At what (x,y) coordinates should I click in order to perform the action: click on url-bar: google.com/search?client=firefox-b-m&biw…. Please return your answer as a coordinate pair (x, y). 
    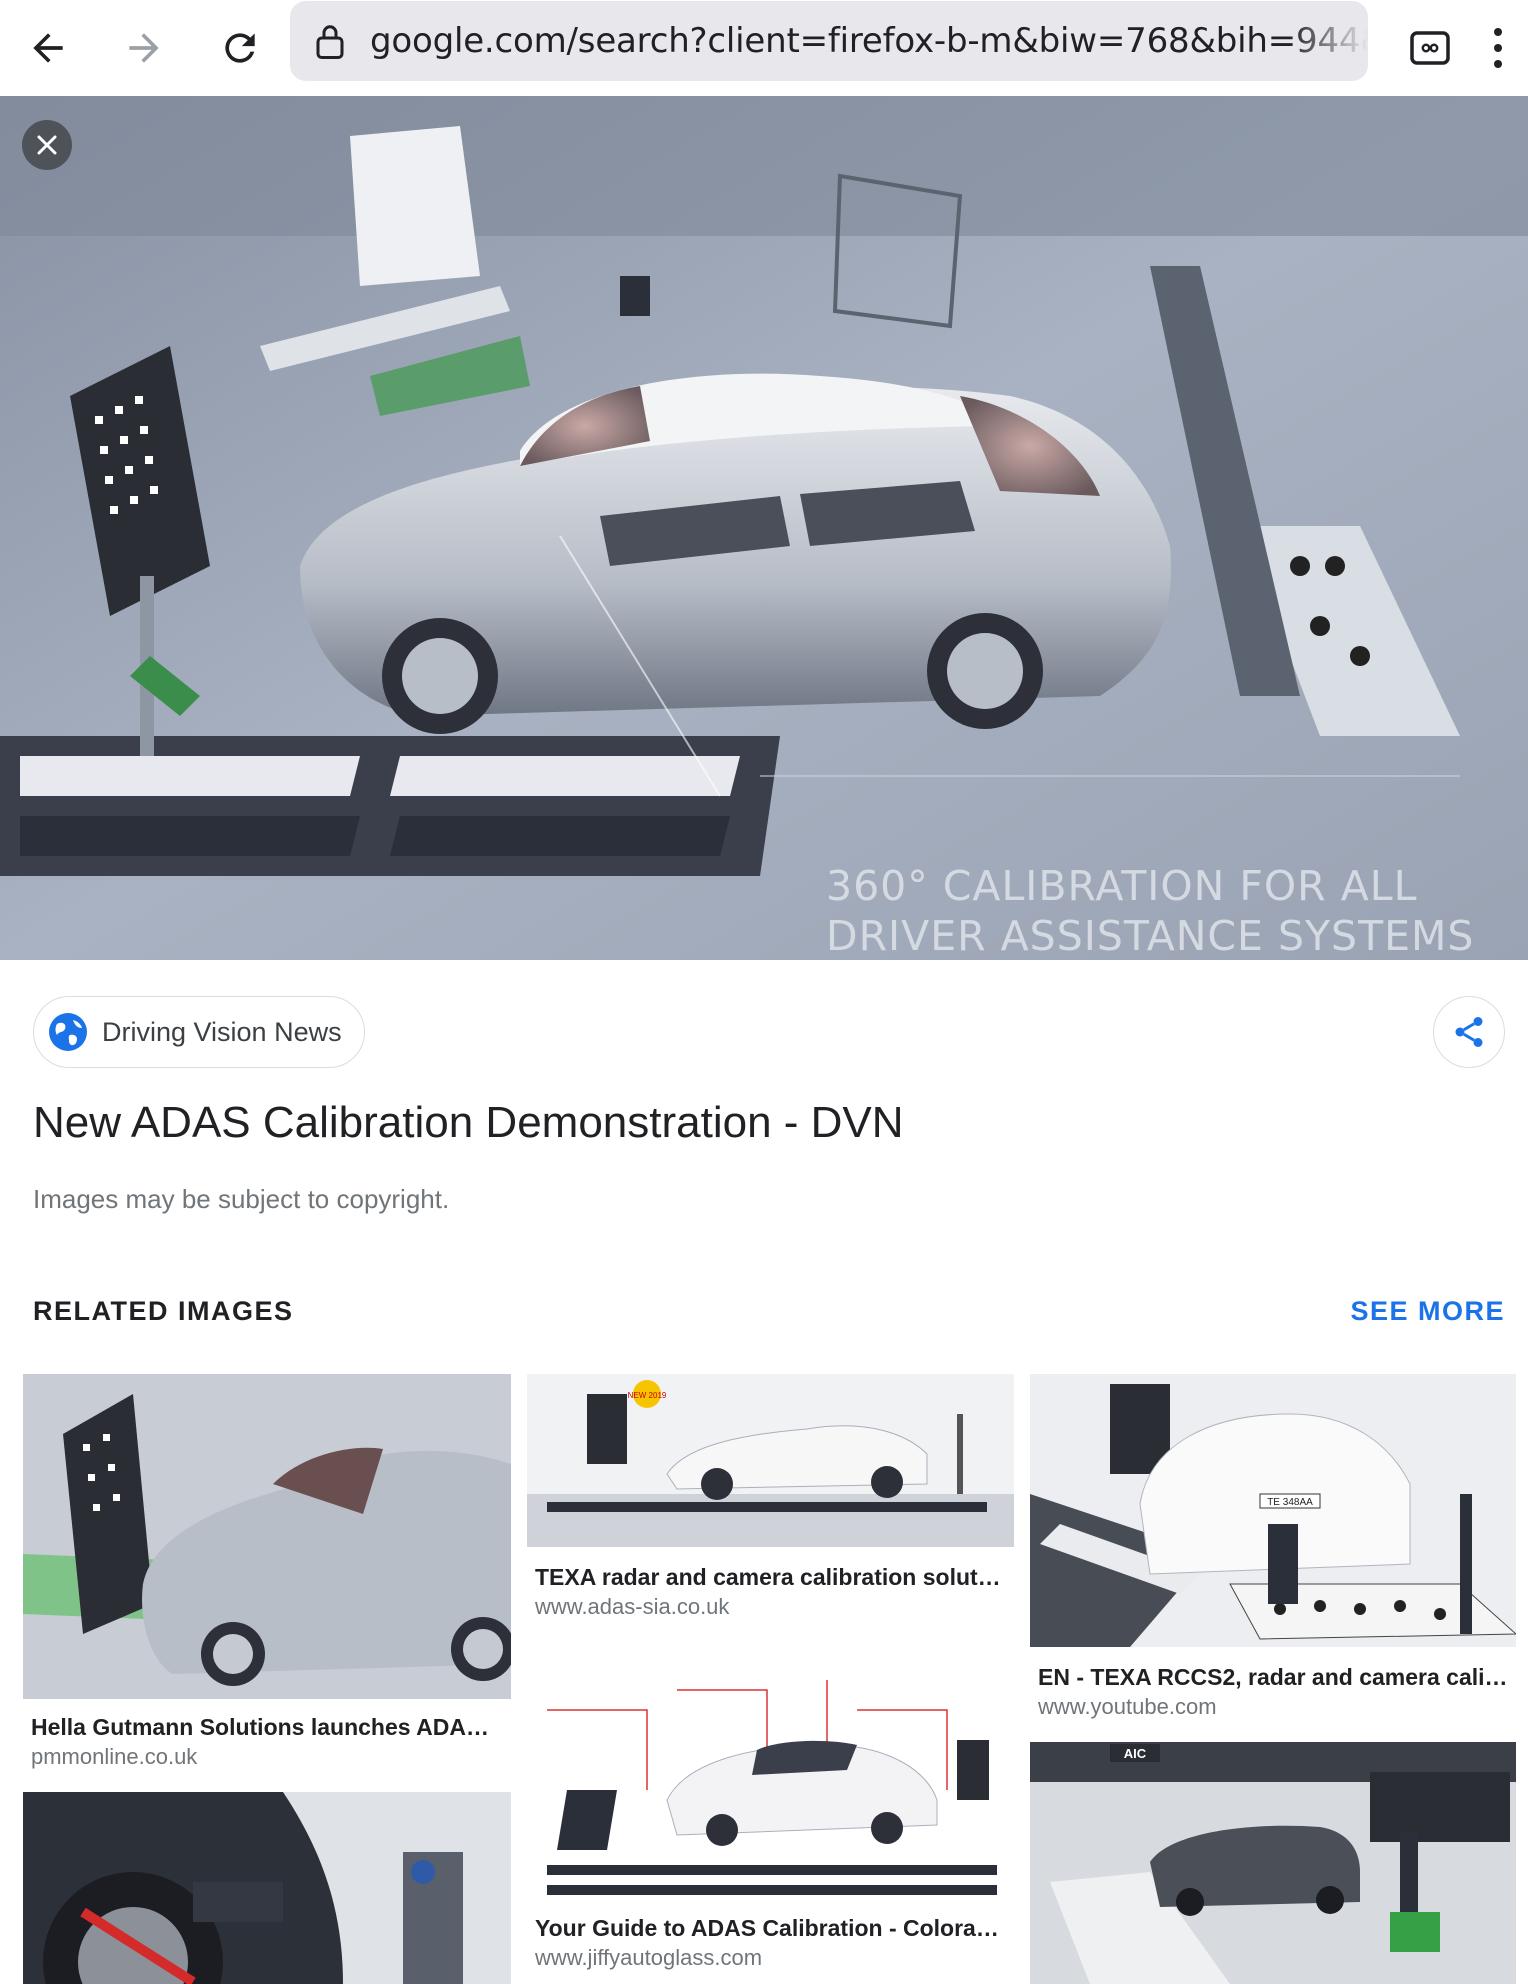
    Looking at the image, I should click on (829, 41).